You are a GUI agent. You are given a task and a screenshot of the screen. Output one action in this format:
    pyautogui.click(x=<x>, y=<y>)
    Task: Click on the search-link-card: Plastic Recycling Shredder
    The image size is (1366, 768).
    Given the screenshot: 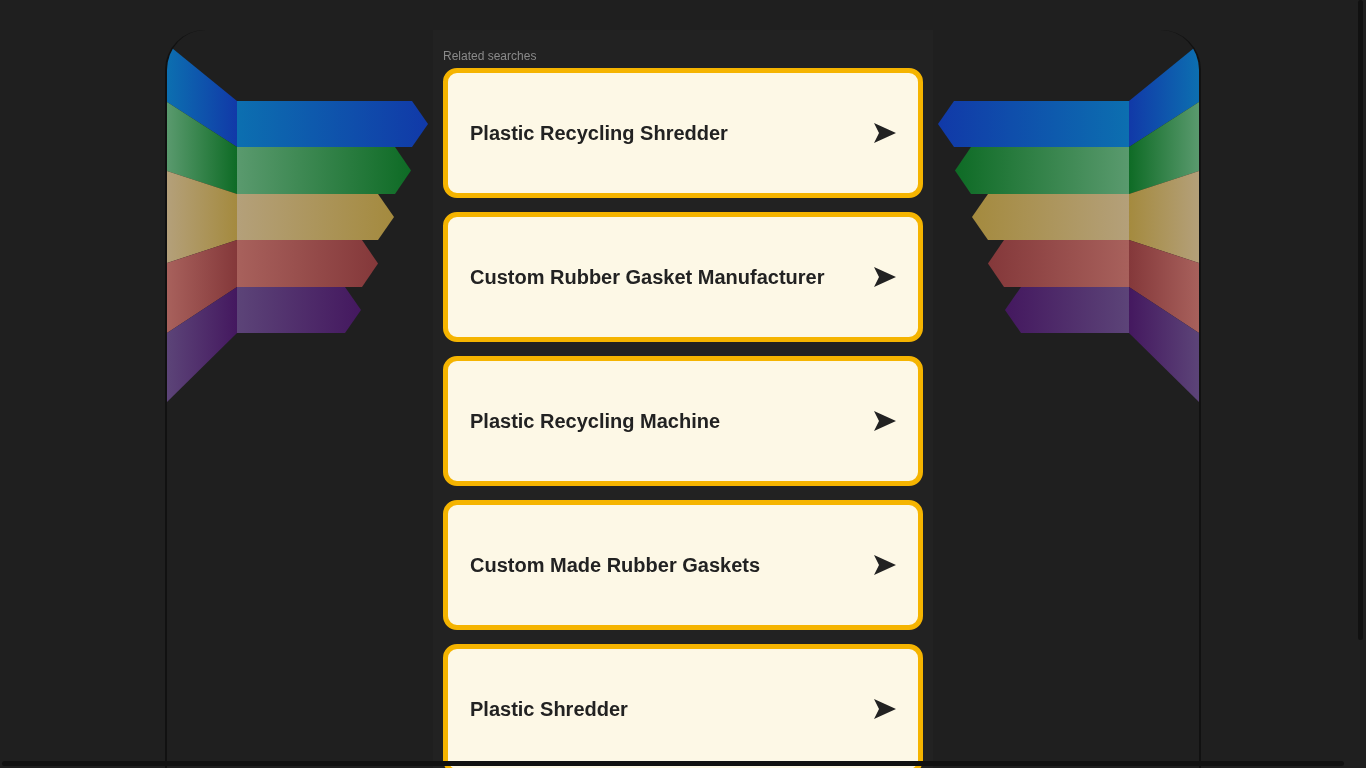 What is the action you would take?
    pyautogui.click(x=683, y=133)
    